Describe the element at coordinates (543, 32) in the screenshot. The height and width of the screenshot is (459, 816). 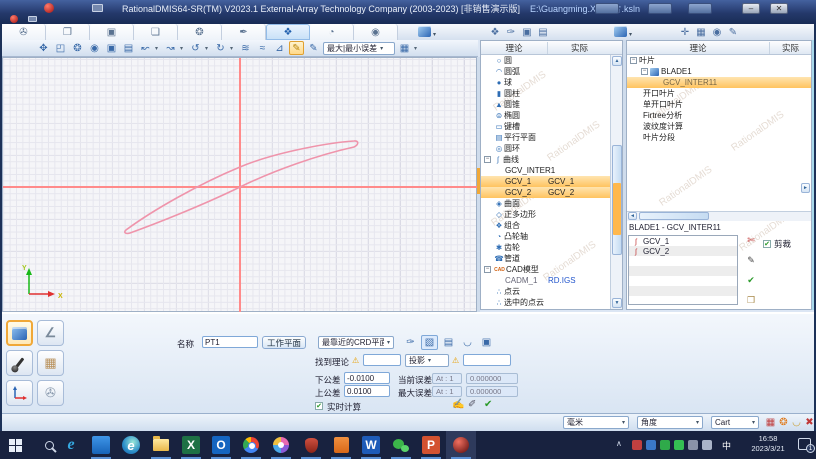
I see `feature-tool-4-icon: ▤` at that location.